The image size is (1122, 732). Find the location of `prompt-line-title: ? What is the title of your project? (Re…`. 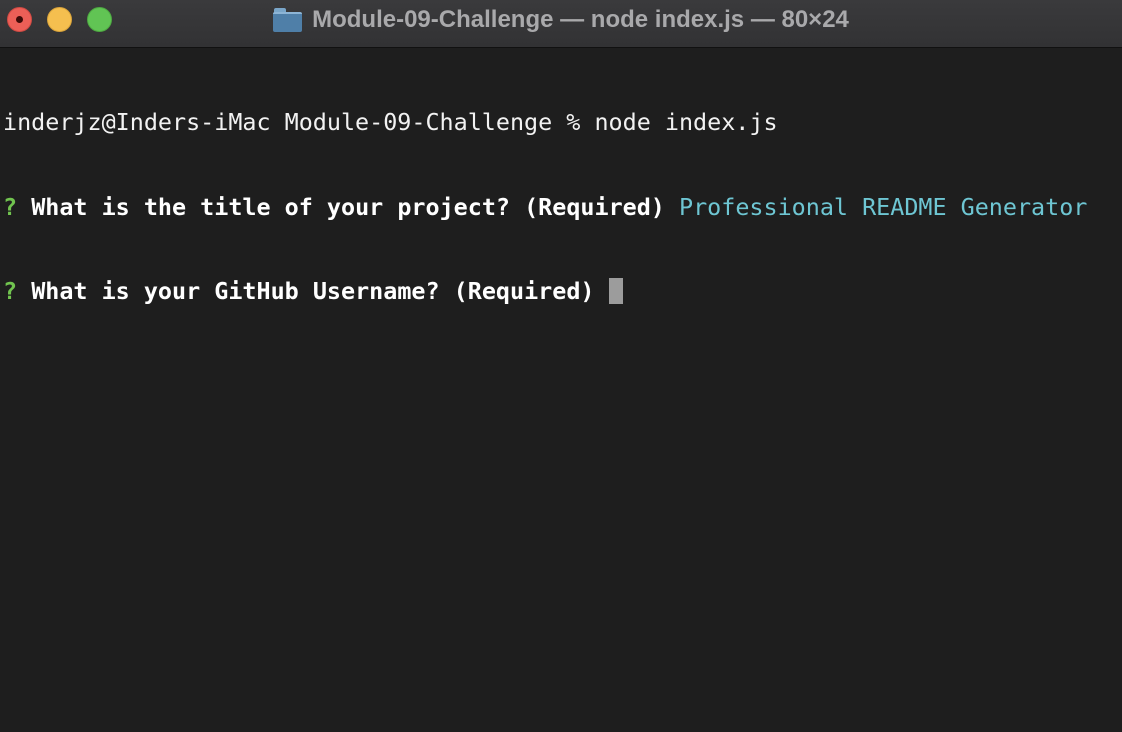

prompt-line-title: ? What is the title of your project? (Re… is located at coordinates (561, 207).